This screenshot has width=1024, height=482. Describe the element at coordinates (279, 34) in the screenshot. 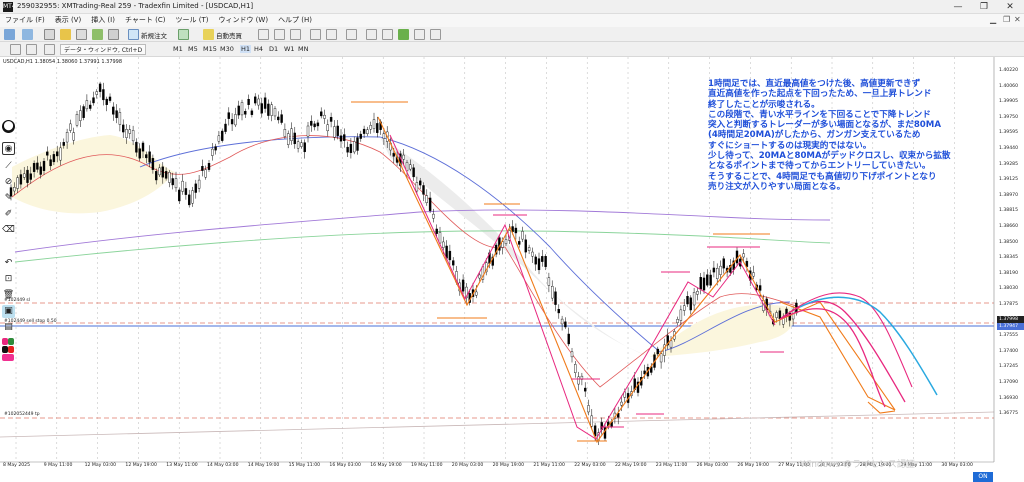

I see `candlestick-icon` at that location.